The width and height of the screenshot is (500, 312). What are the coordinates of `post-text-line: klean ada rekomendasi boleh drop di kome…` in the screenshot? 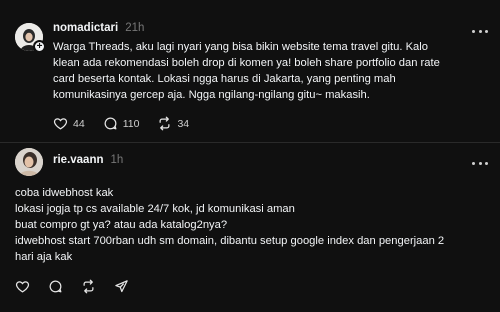 It's located at (246, 63).